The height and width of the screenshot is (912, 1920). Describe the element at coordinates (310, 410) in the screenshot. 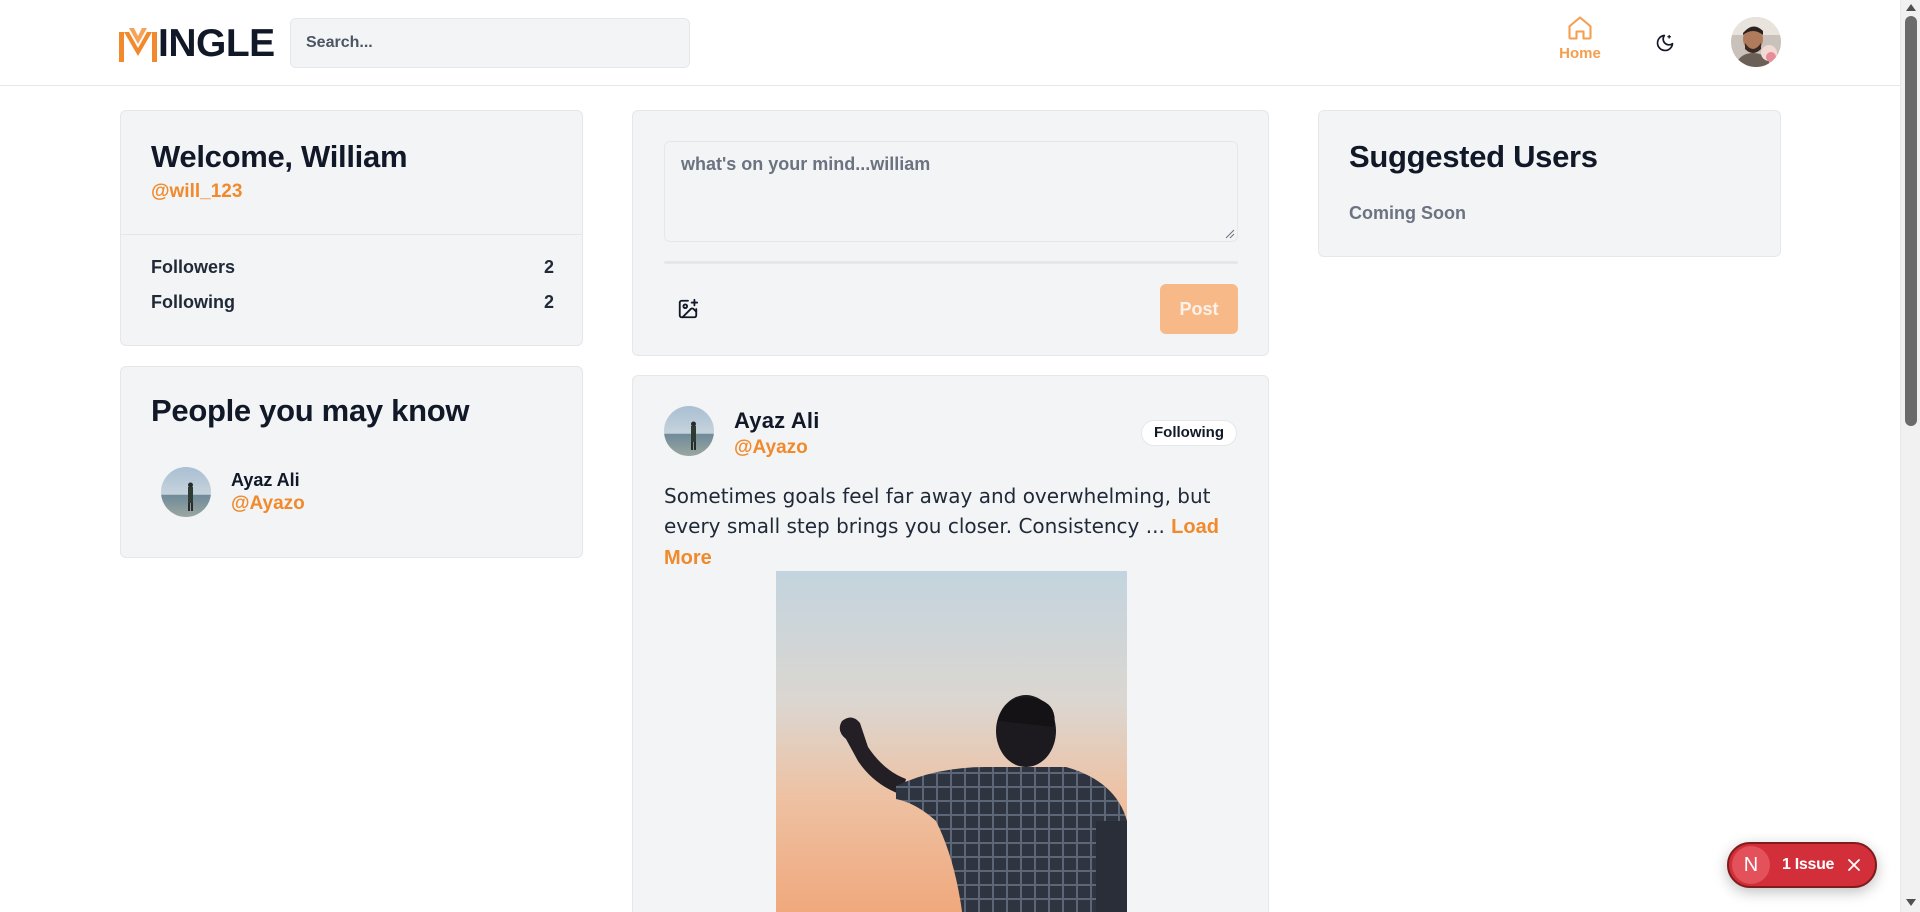

I see `people-title: People you may know` at that location.